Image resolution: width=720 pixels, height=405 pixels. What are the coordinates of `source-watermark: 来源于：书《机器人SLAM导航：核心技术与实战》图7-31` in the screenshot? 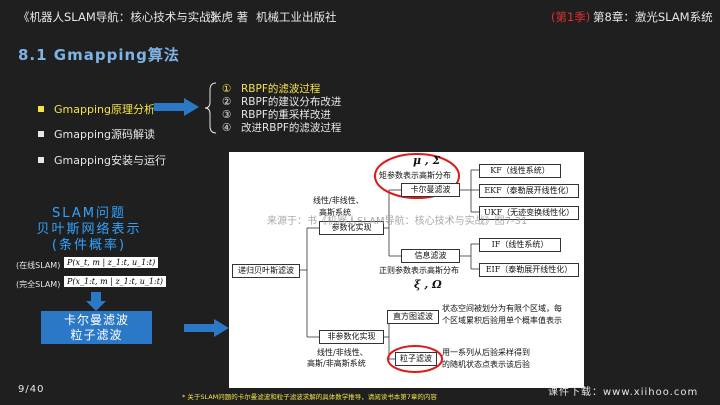 It's located at (397, 221).